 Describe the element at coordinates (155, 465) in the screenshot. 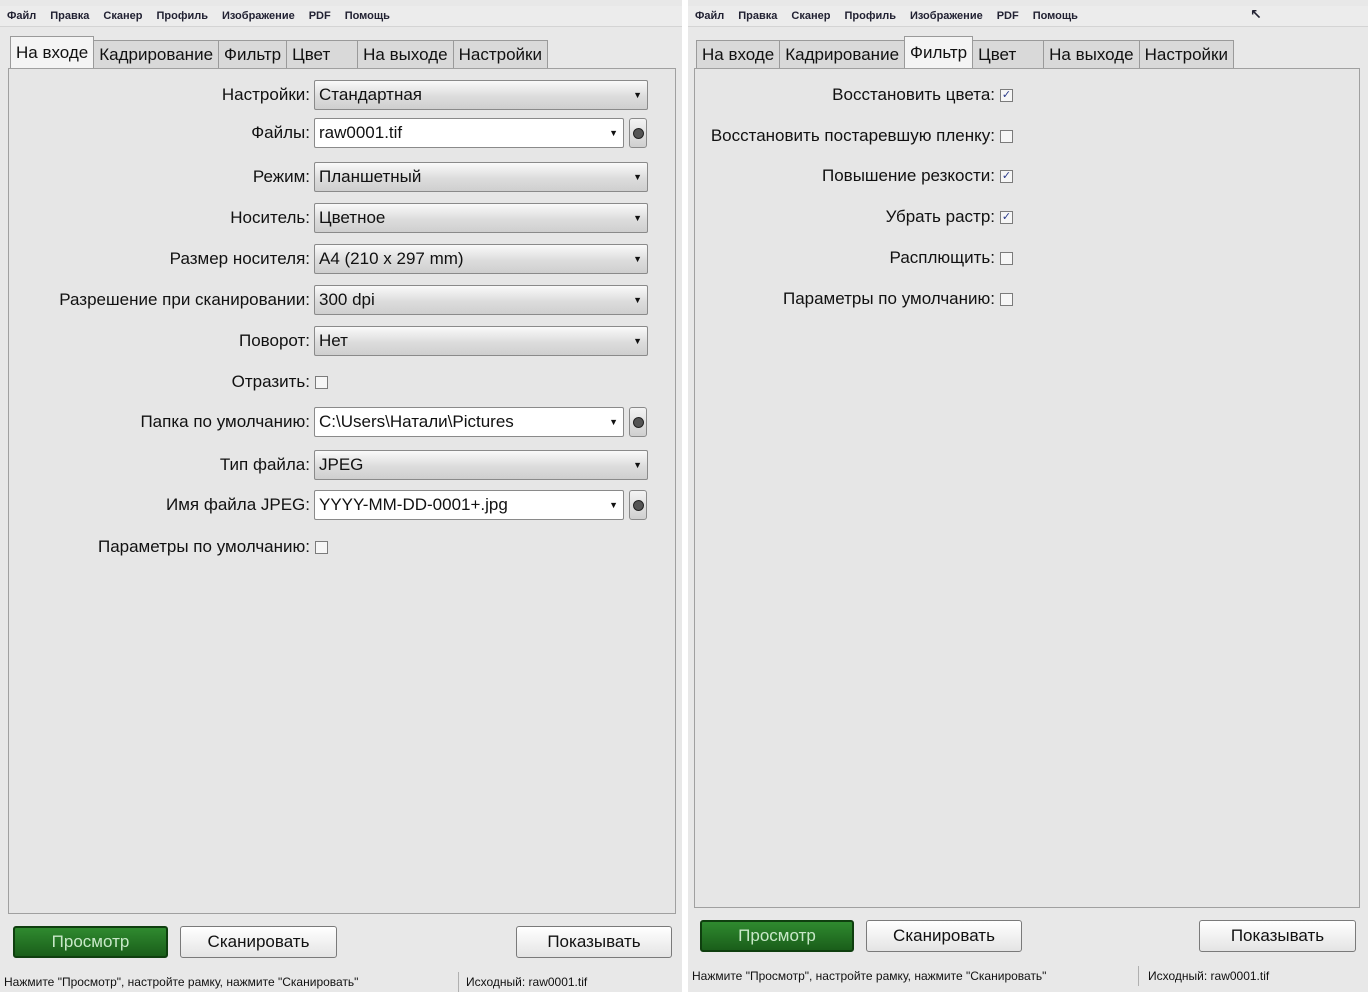

I see `file-type-row: Тип файла:` at that location.